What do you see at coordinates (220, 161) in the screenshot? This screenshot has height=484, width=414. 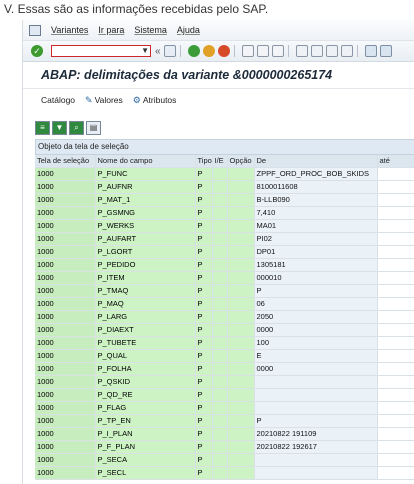 I see `col-header-ie: I/E` at bounding box center [220, 161].